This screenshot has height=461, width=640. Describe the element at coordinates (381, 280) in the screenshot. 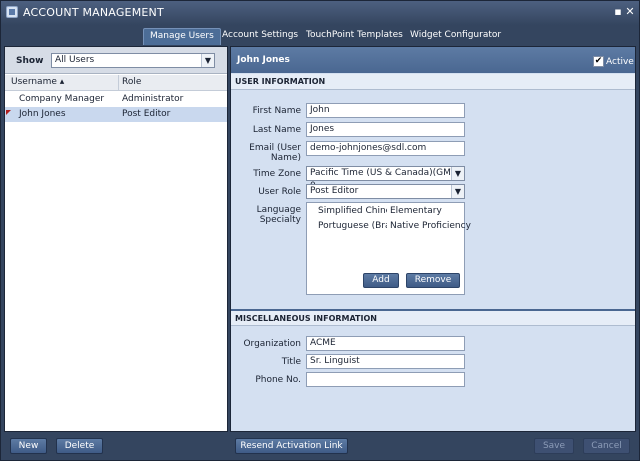

I see `add-language-button: Add` at that location.